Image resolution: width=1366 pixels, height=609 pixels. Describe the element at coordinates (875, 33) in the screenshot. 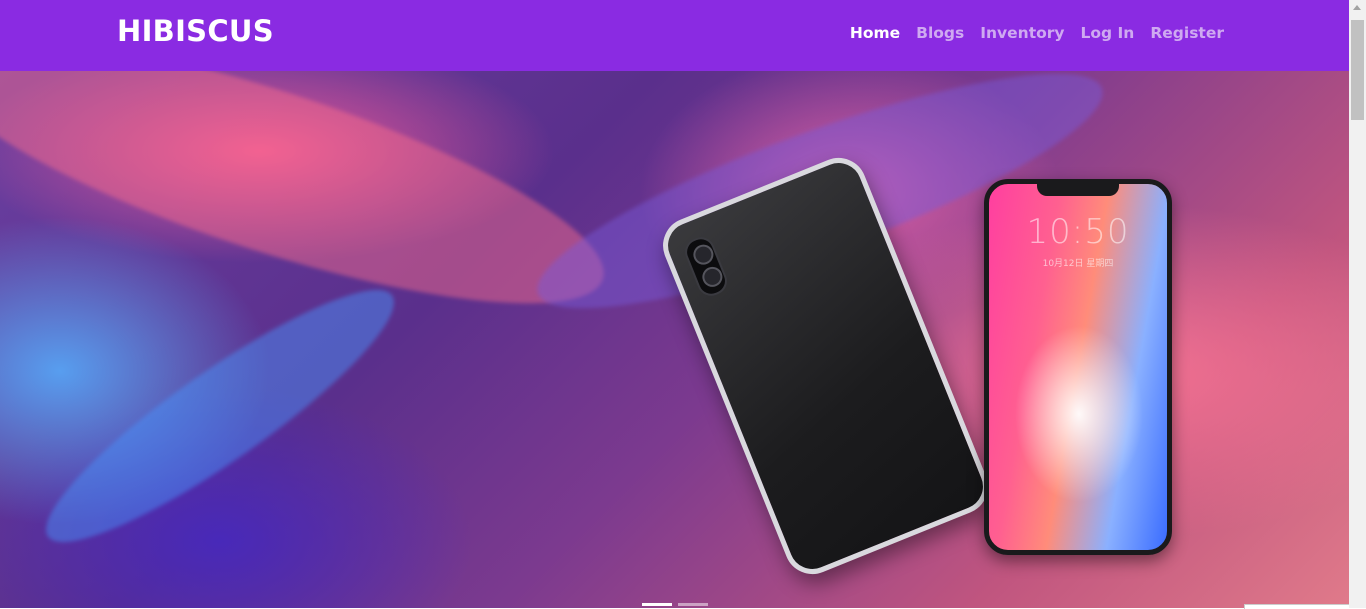

I see `nav-link-home: Home` at that location.